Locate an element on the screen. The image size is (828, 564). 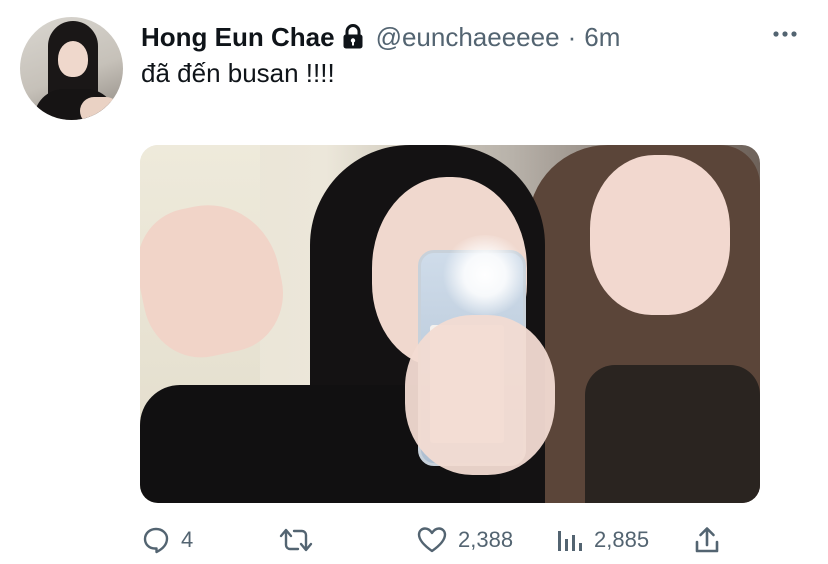
reply-button: 4 is located at coordinates (167, 540).